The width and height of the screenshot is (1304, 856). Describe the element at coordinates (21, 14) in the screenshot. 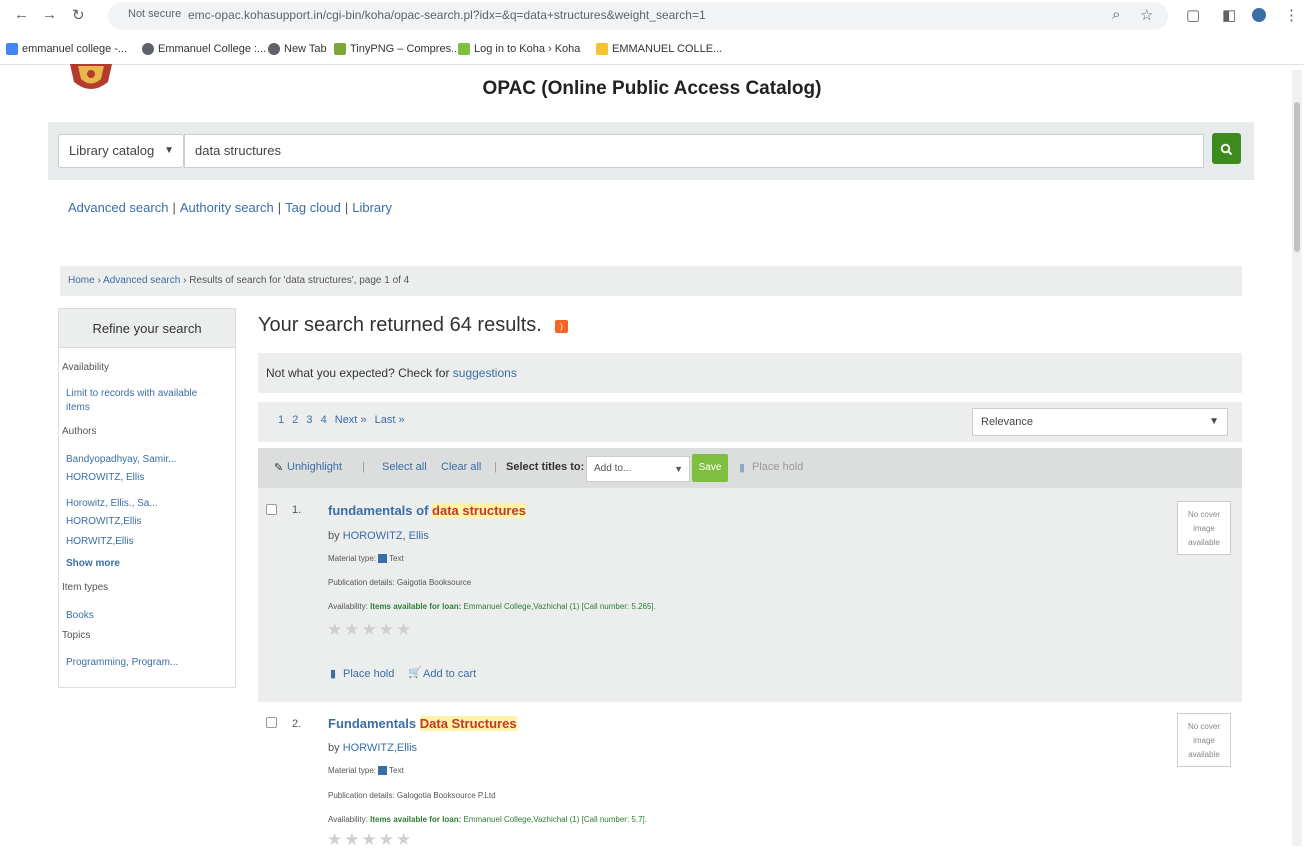

I see `back-icon: ←` at that location.